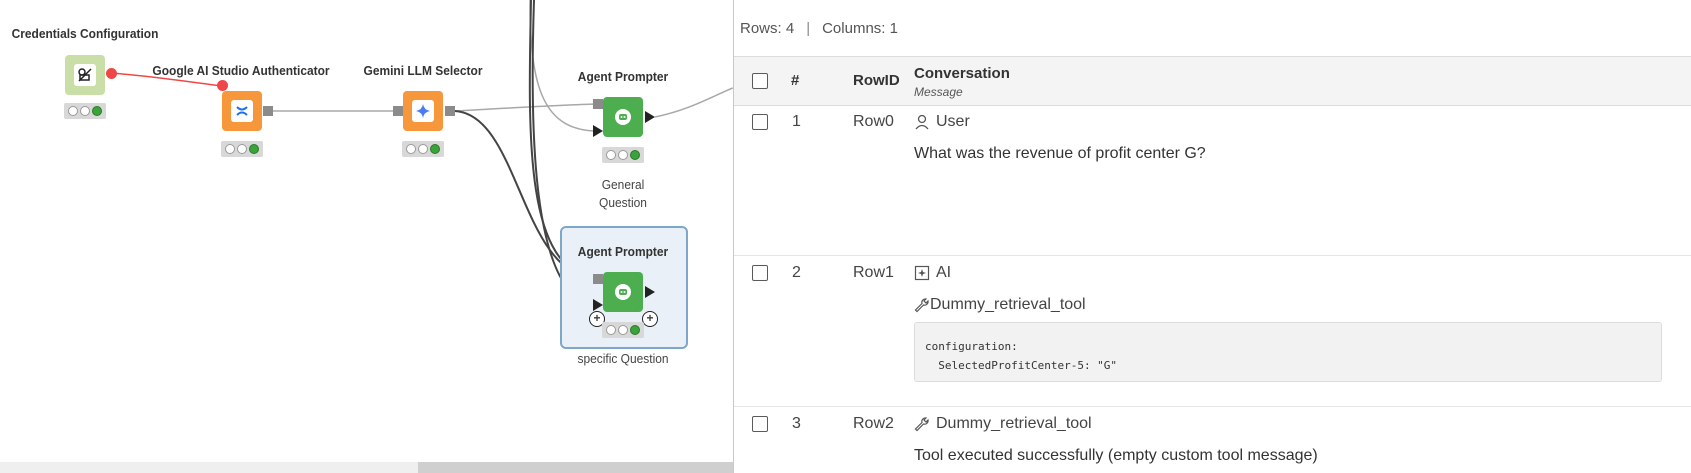 The width and height of the screenshot is (1691, 473). What do you see at coordinates (623, 155) in the screenshot?
I see `prompter1-status` at bounding box center [623, 155].